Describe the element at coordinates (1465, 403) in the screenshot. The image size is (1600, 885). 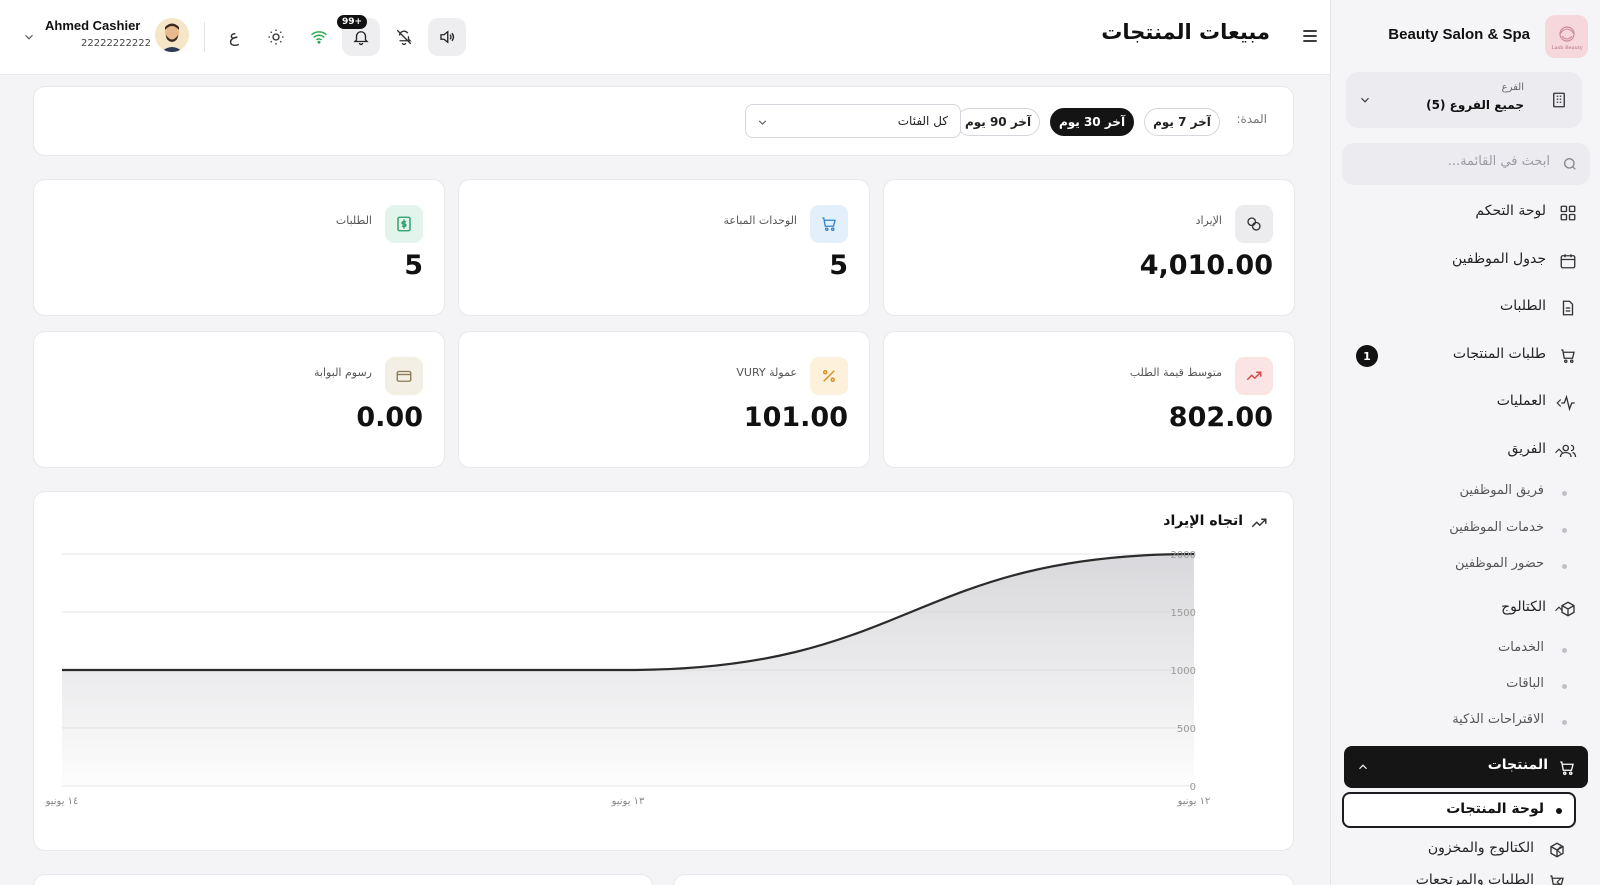
I see `sidebar-item-operations: العمليات` at that location.